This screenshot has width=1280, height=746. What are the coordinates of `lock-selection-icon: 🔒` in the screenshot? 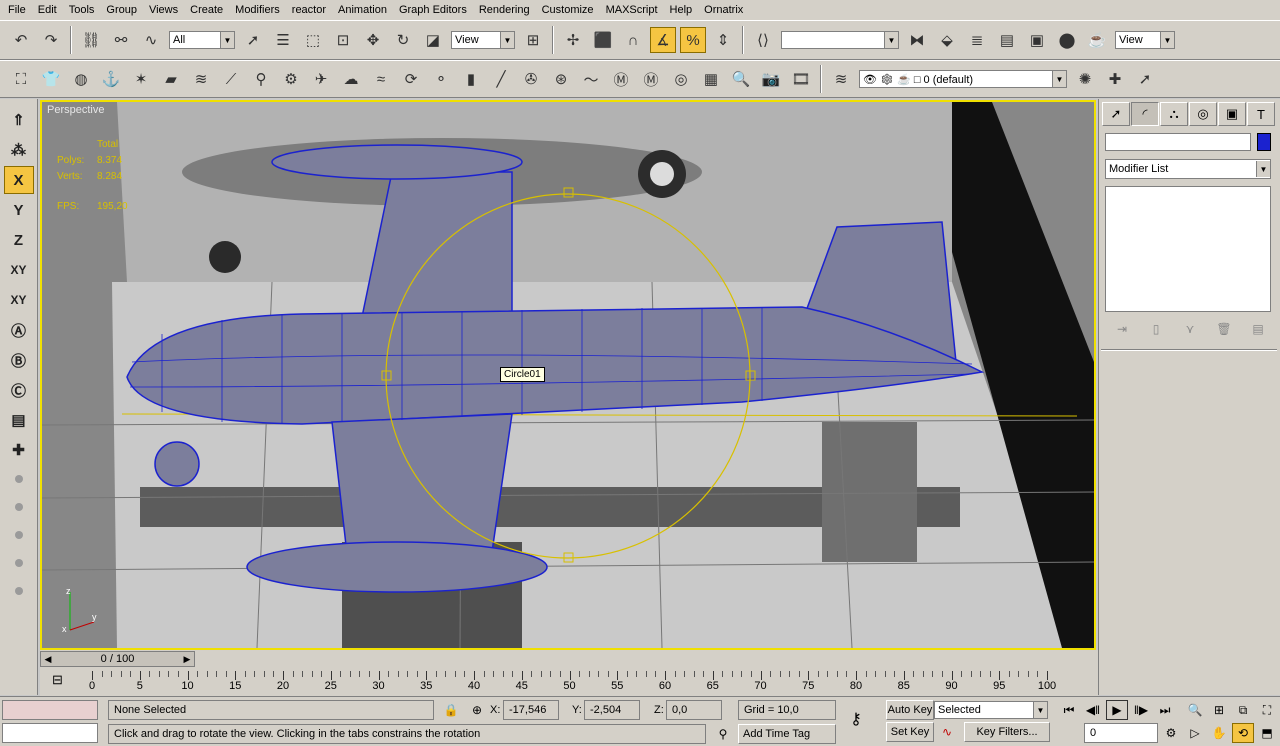 It's located at (451, 710).